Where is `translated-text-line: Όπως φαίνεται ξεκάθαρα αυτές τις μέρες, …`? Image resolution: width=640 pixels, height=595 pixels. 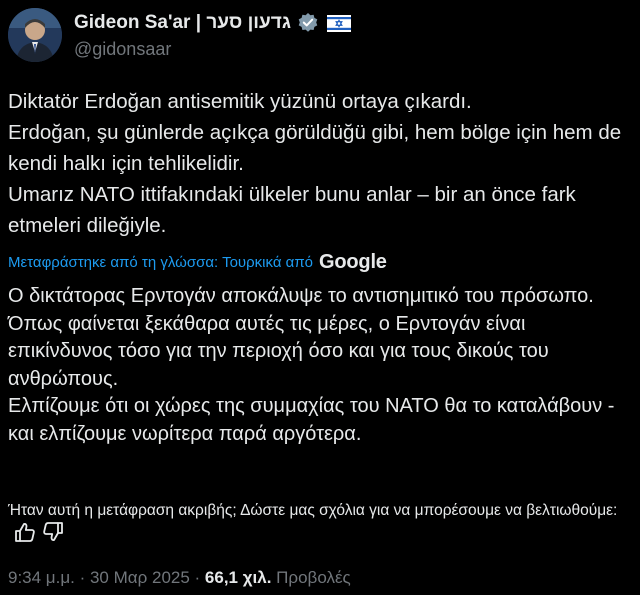 translated-text-line: Όπως φαίνεται ξεκάθαρα αυτές τις μέρες, … is located at coordinates (278, 351).